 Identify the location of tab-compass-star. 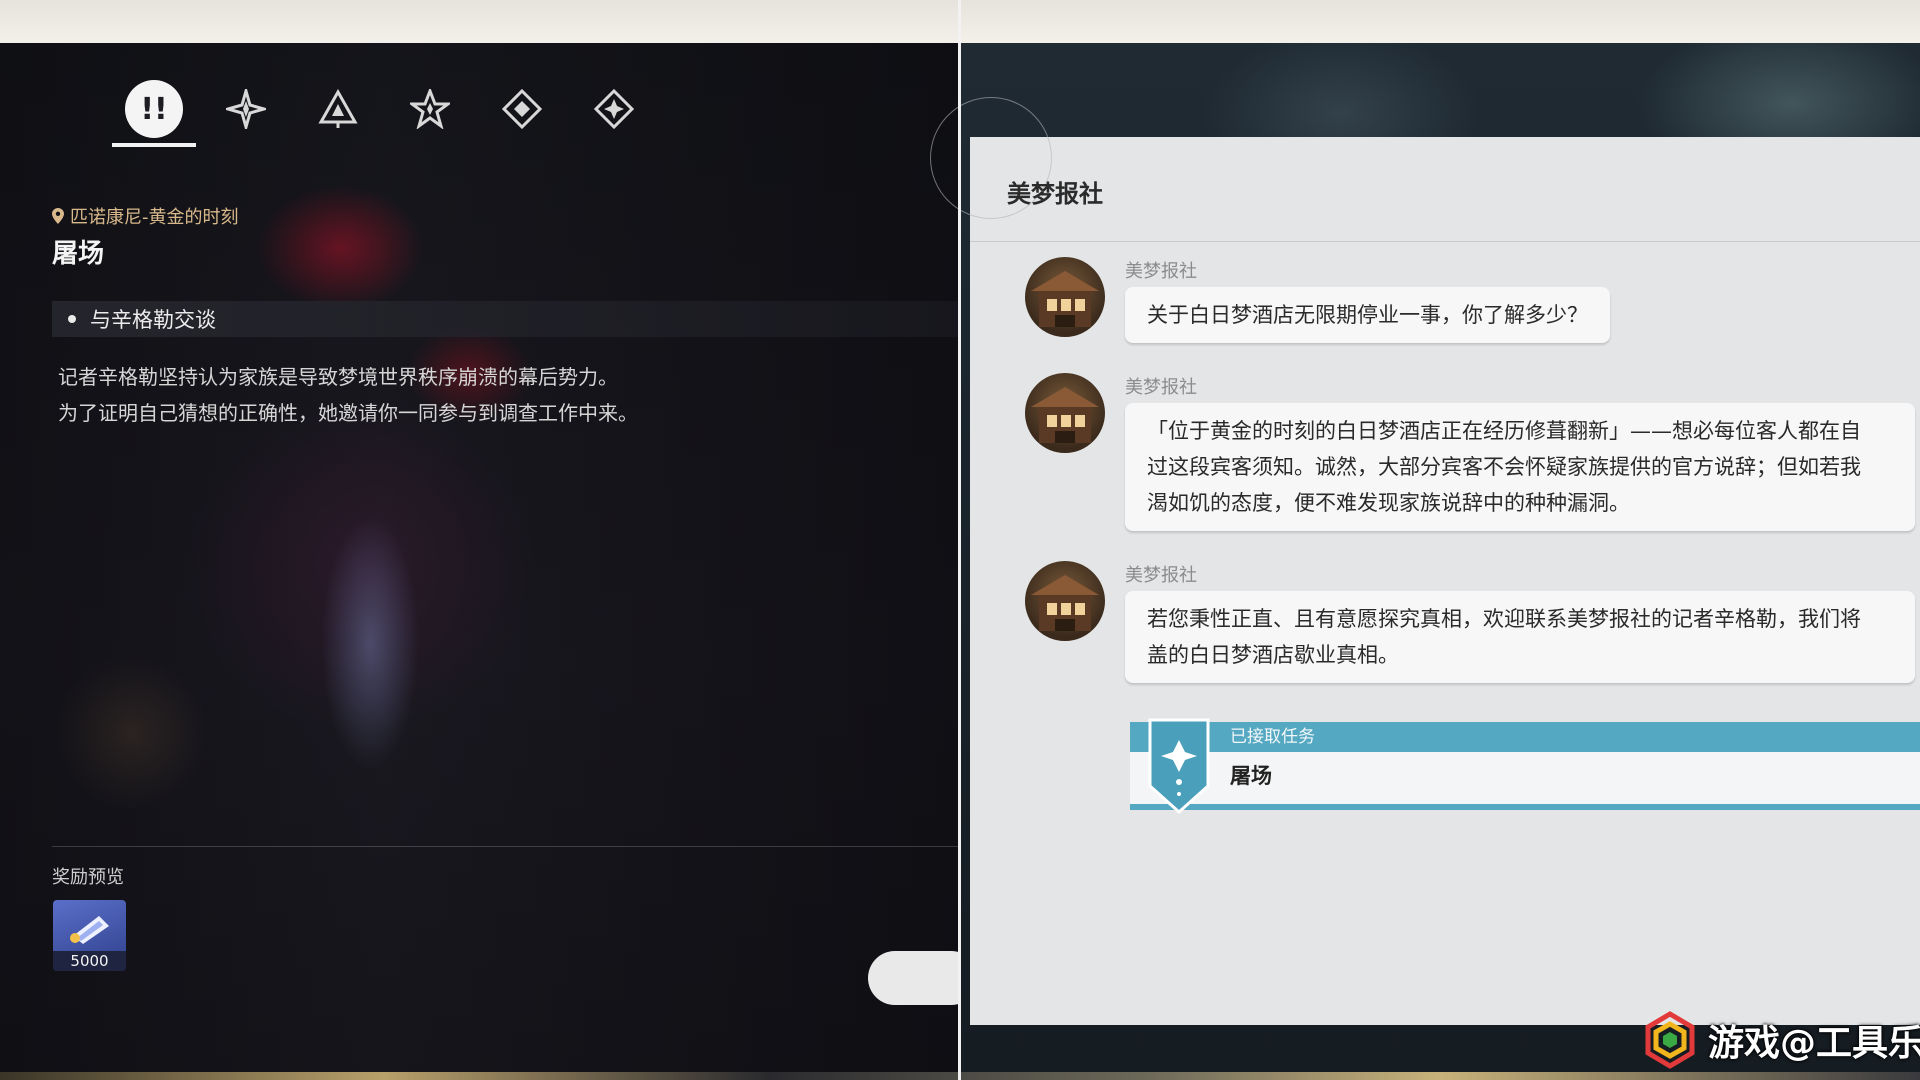
(246, 109).